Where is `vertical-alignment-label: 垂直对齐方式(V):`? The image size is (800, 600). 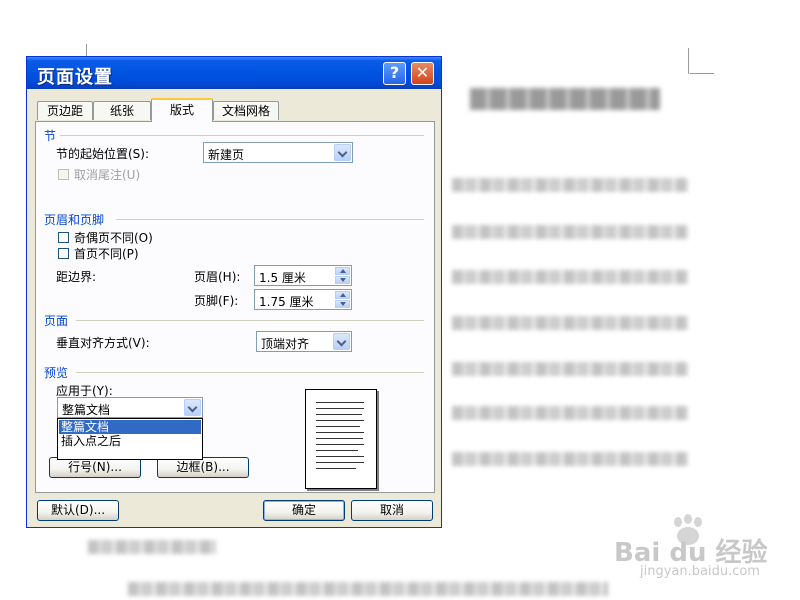
vertical-alignment-label: 垂直对齐方式(V): is located at coordinates (103, 343).